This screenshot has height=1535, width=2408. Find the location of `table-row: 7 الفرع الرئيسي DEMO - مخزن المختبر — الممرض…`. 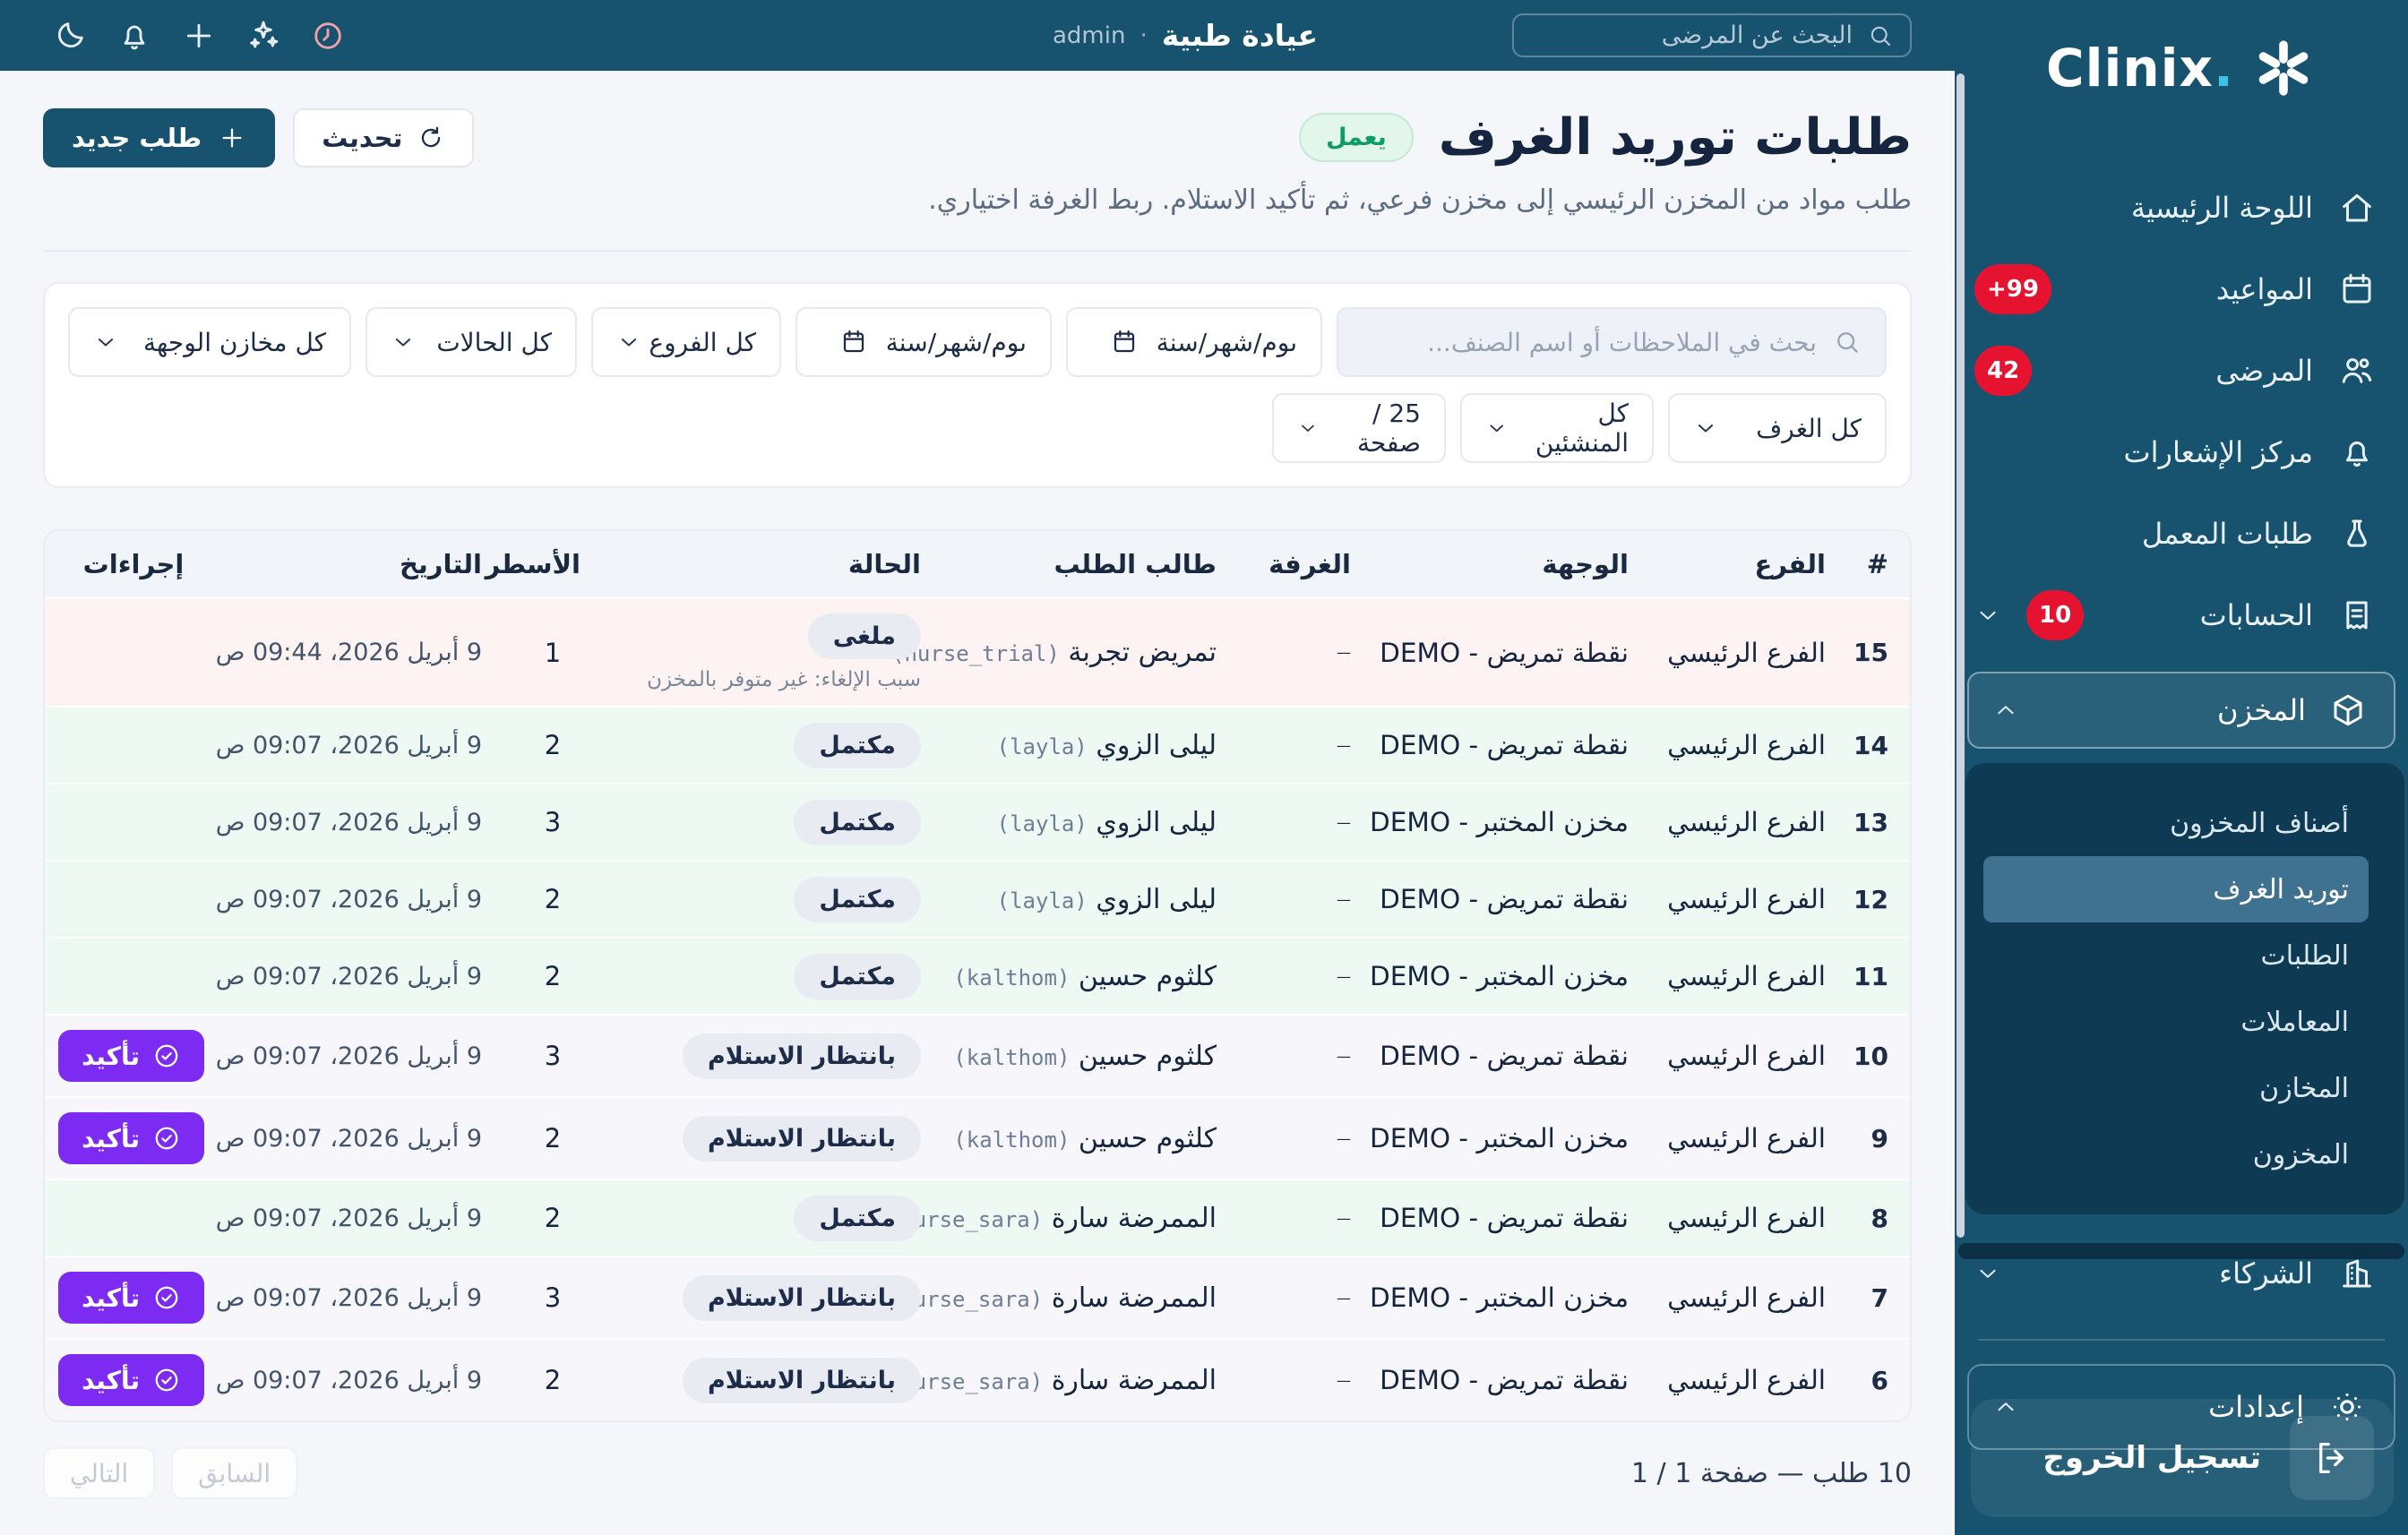

table-row: 7 الفرع الرئيسي DEMO - مخزن المختبر — الممرض… is located at coordinates (977, 1297).